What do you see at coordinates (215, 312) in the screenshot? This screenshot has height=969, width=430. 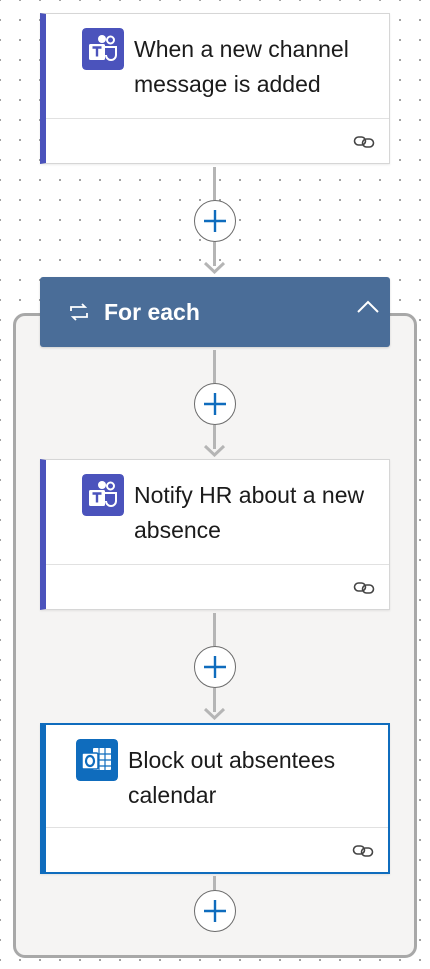 I see `foreach-header: For each` at bounding box center [215, 312].